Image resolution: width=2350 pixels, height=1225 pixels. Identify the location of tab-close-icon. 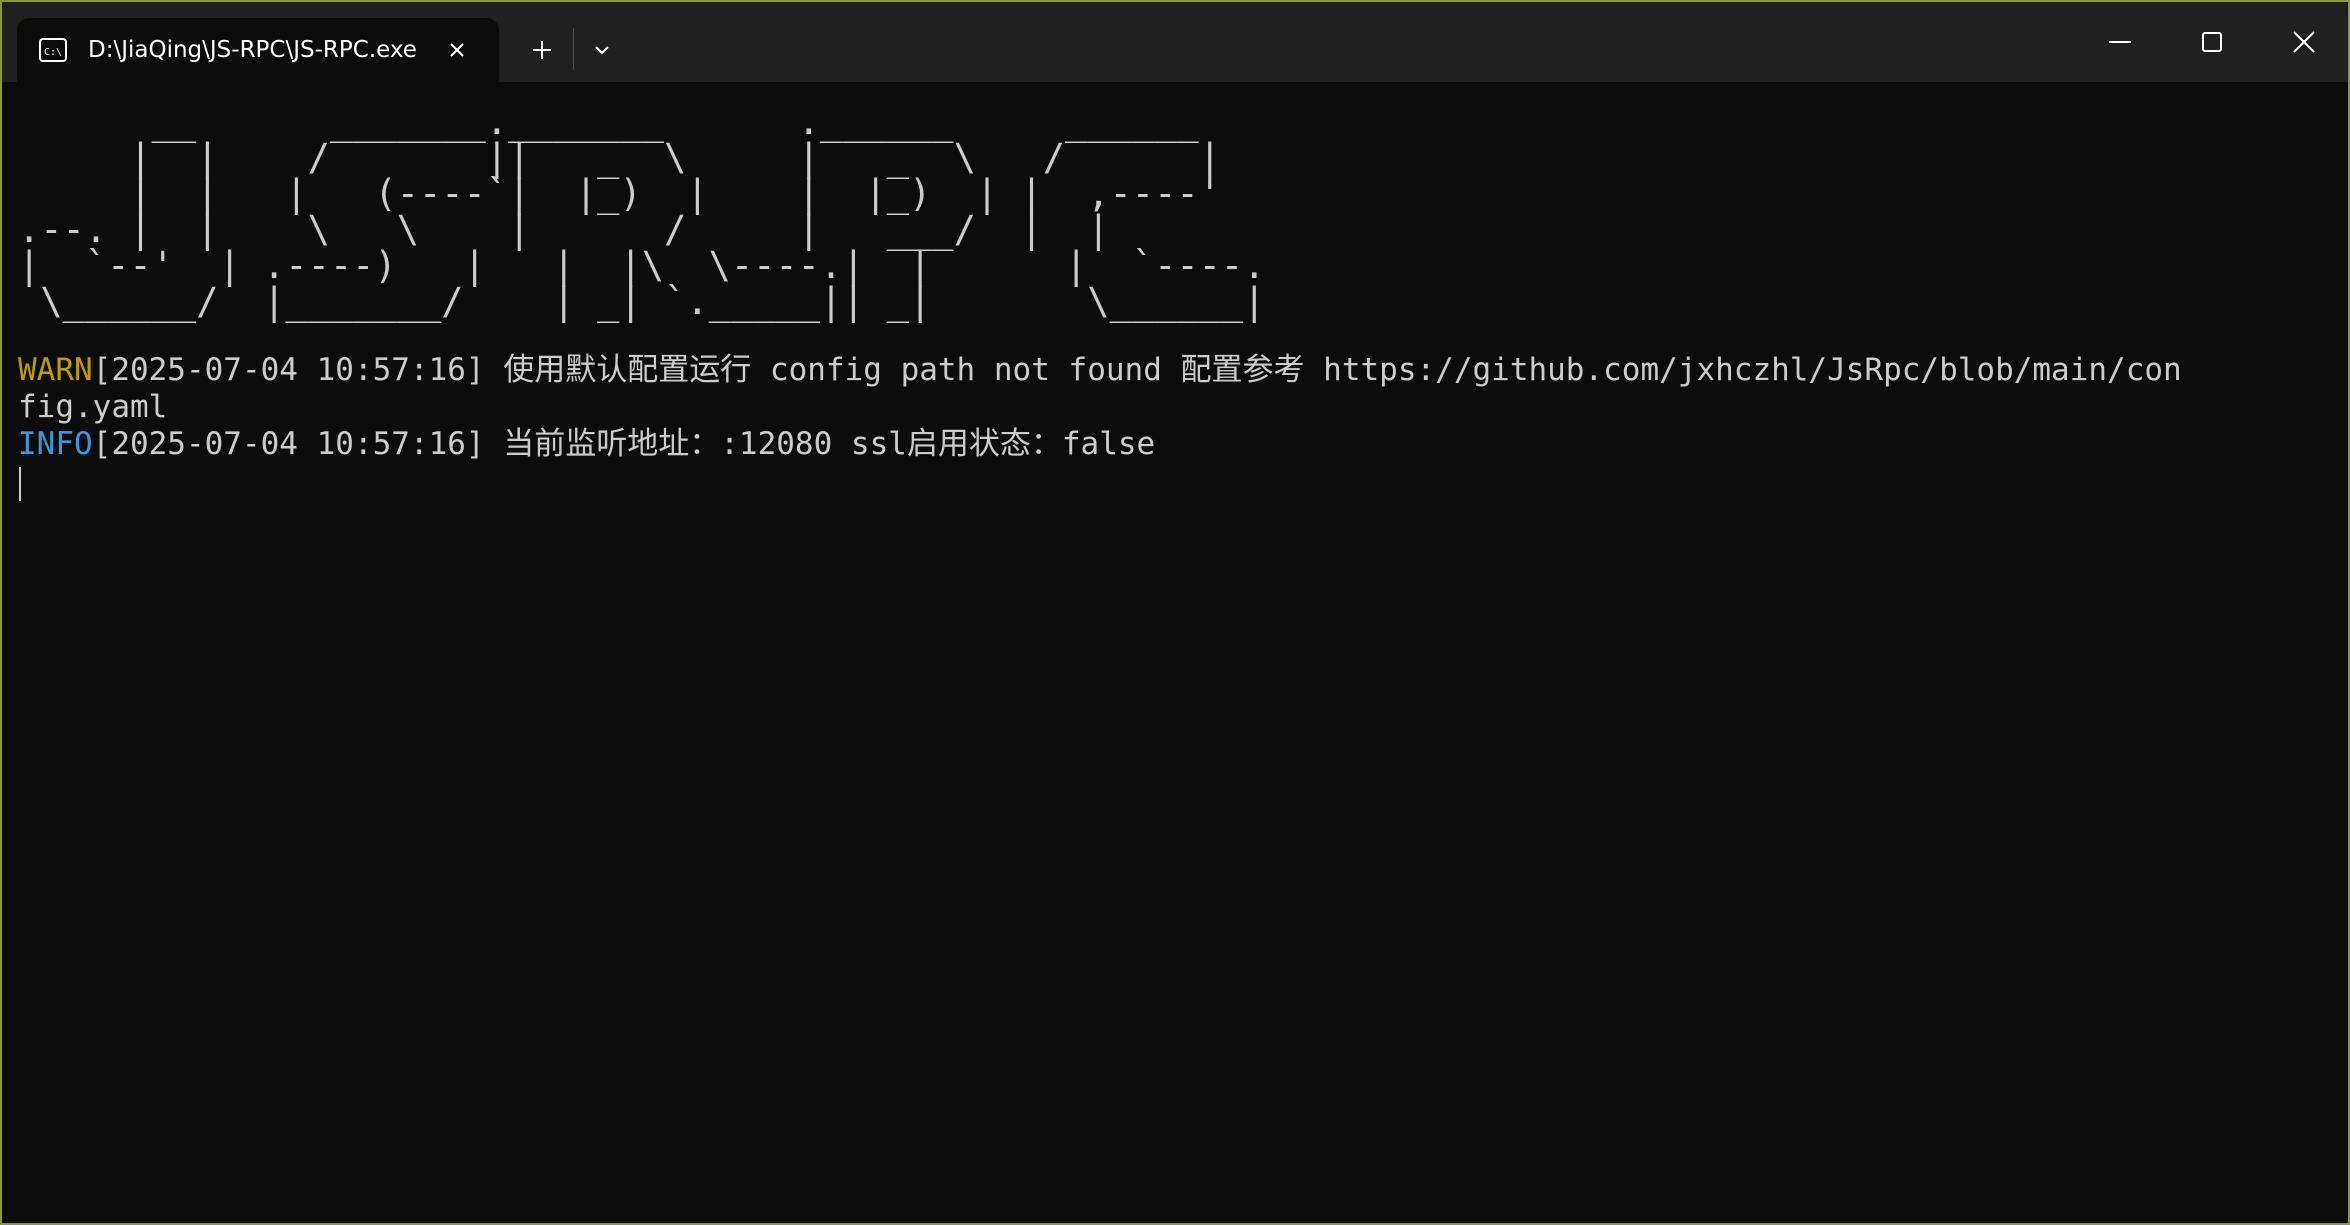
(457, 50).